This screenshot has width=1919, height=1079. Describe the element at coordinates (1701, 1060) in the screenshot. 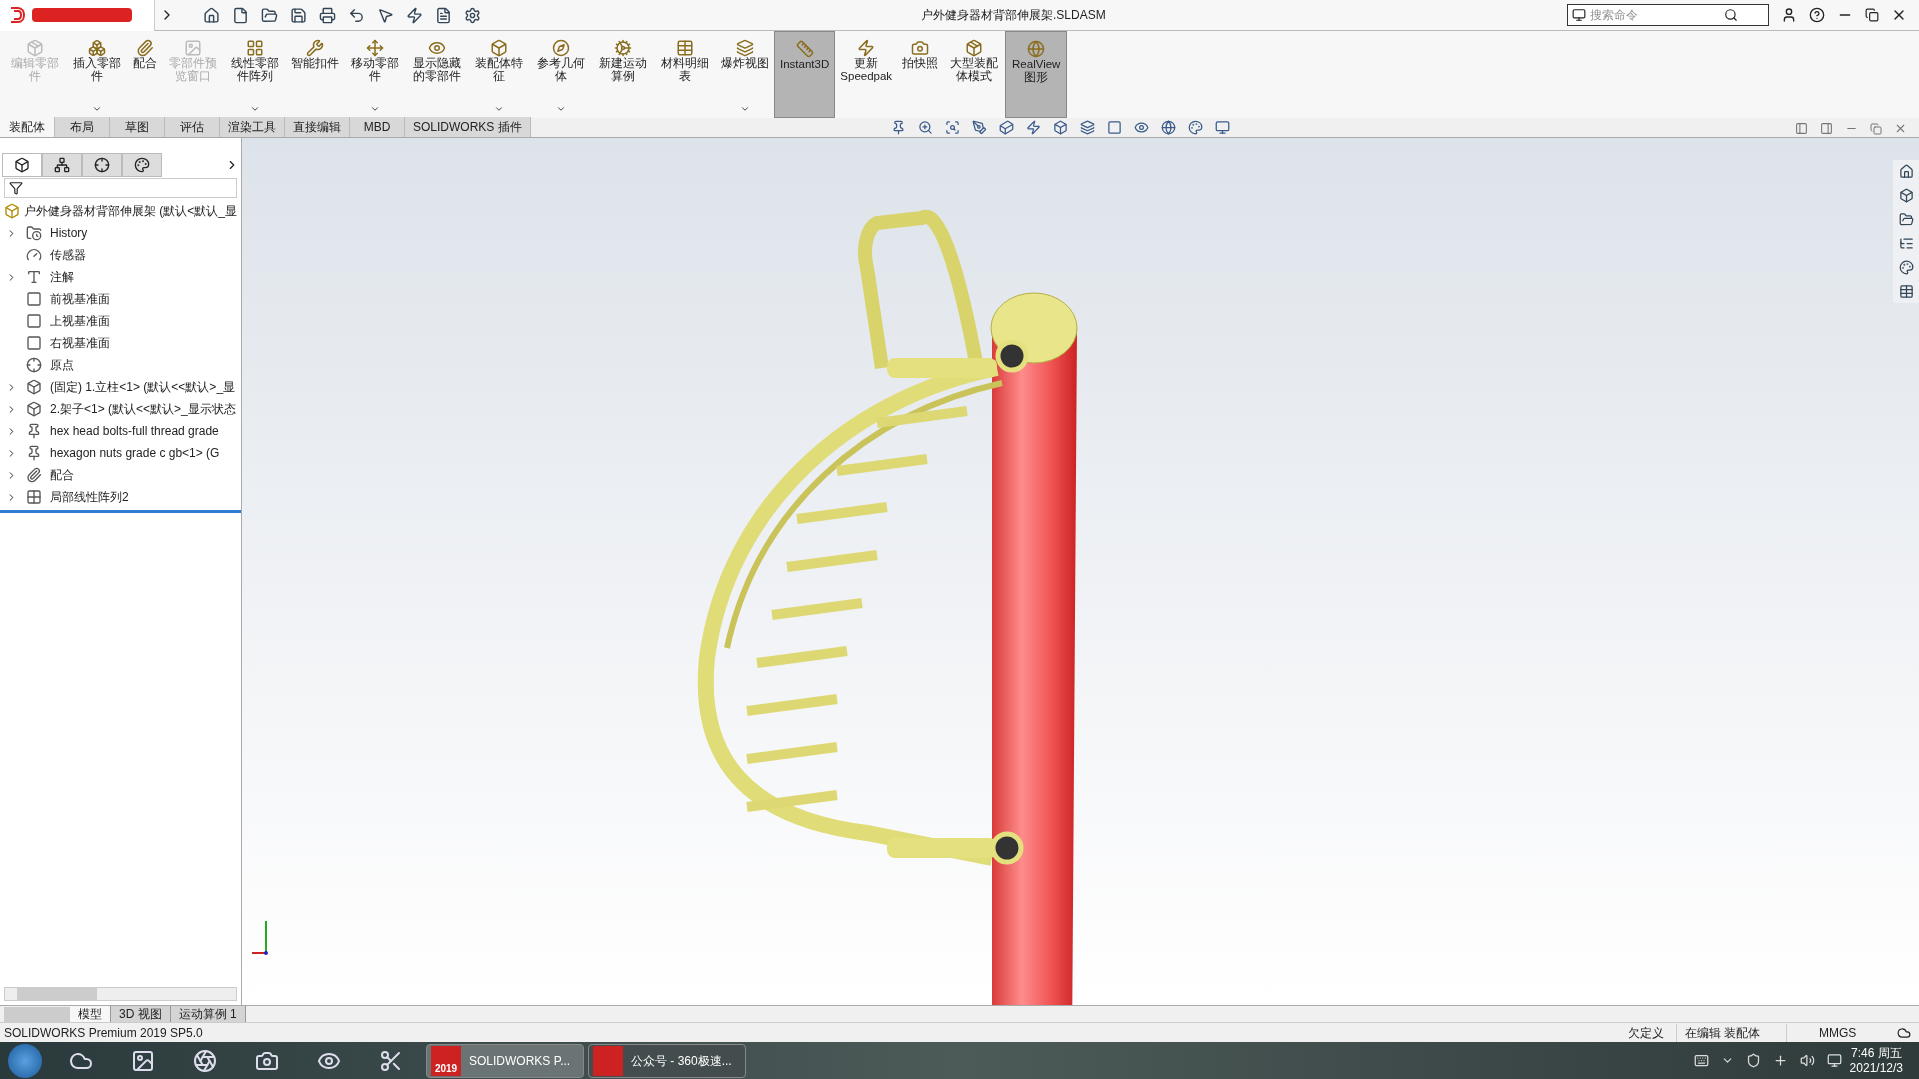

I see `keyboard-icon` at that location.